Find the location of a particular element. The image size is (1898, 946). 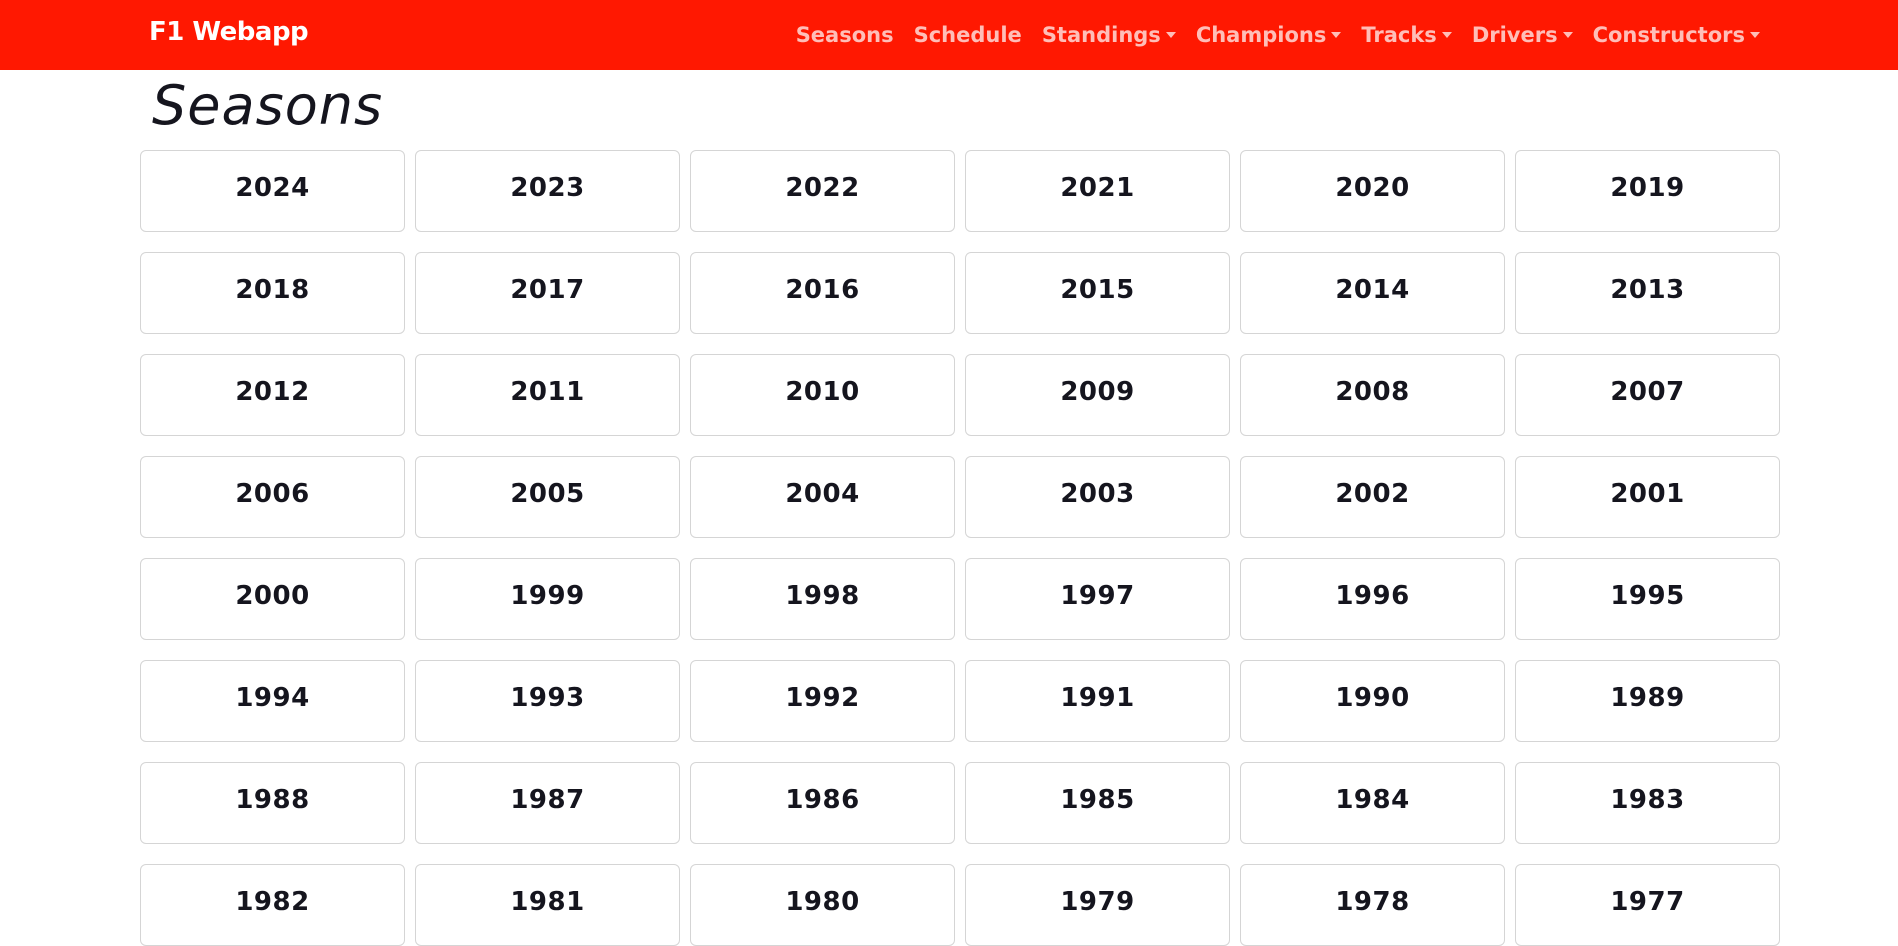

season-year-label: 2024 is located at coordinates (272, 188).